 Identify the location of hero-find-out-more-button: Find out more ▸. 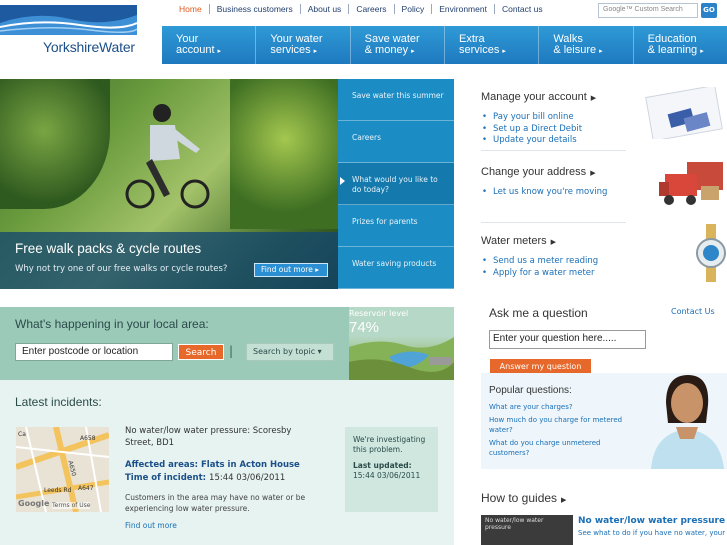
(291, 270).